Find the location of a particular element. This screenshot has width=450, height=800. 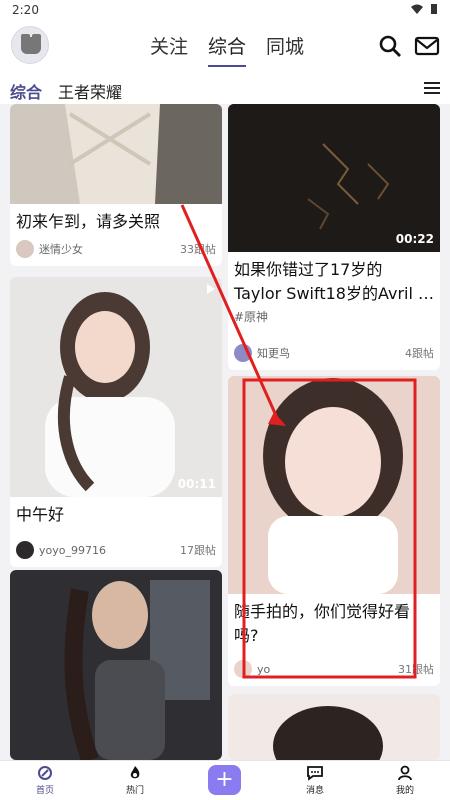

chat-icon is located at coordinates (315, 773).